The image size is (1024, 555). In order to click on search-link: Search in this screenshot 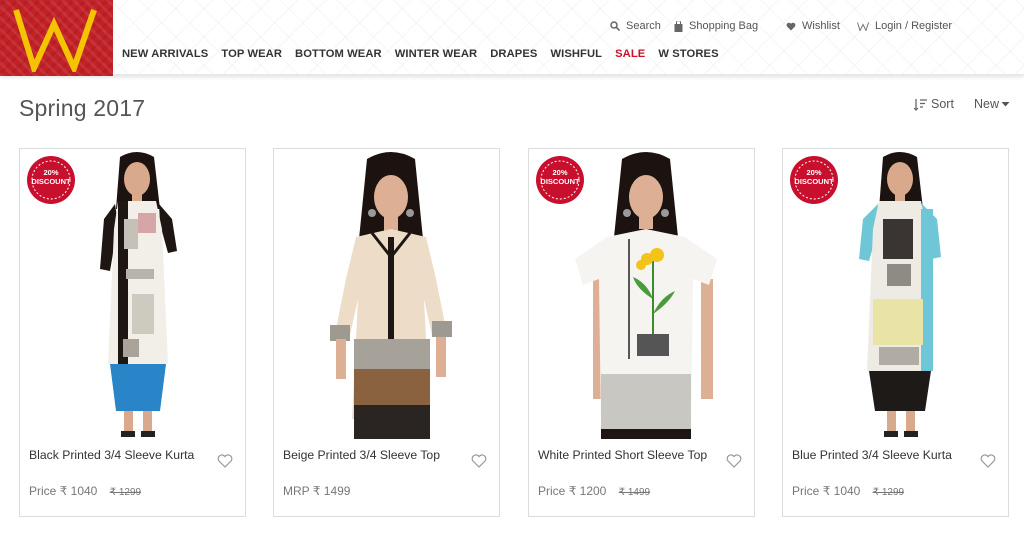, I will do `click(635, 26)`.